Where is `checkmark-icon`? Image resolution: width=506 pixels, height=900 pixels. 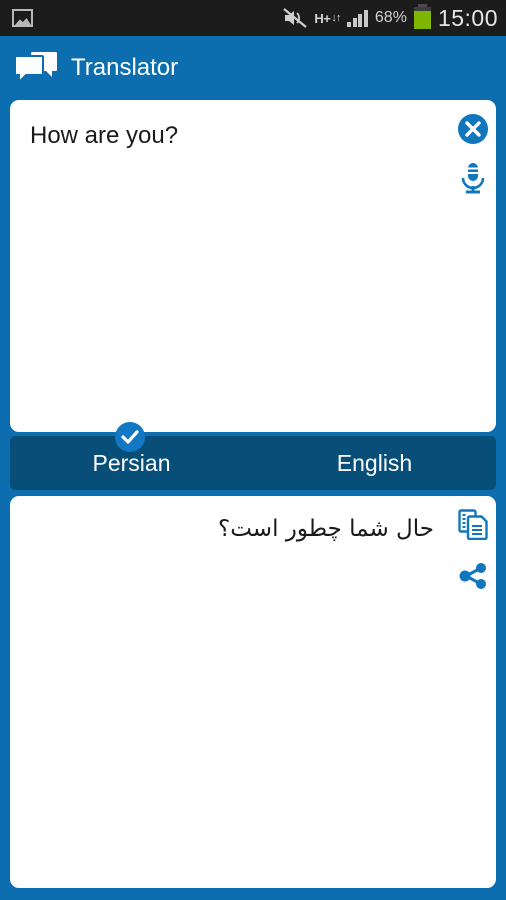 checkmark-icon is located at coordinates (130, 437).